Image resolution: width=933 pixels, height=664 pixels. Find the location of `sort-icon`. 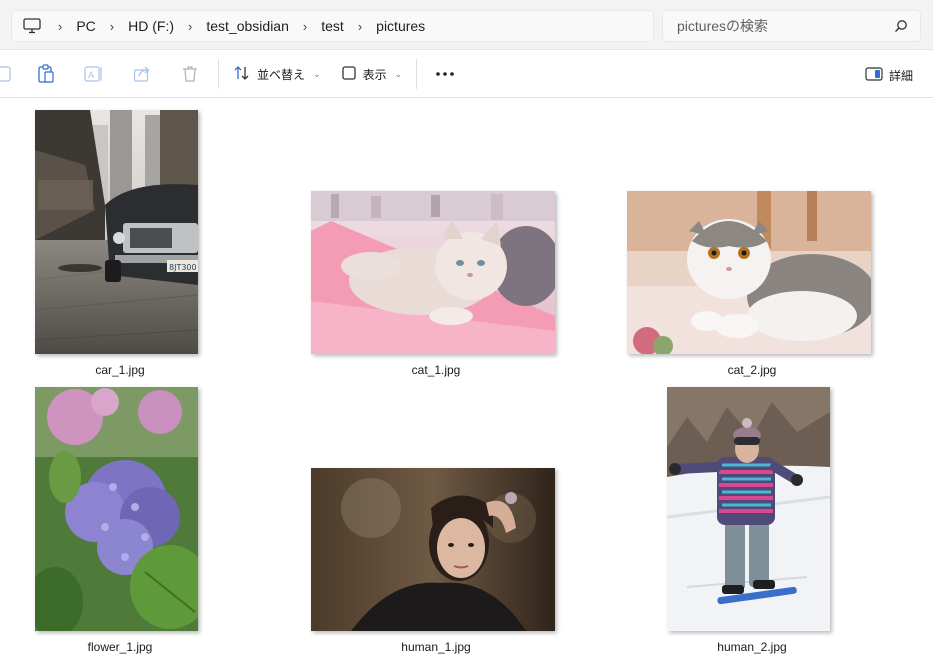

sort-icon is located at coordinates (242, 74).